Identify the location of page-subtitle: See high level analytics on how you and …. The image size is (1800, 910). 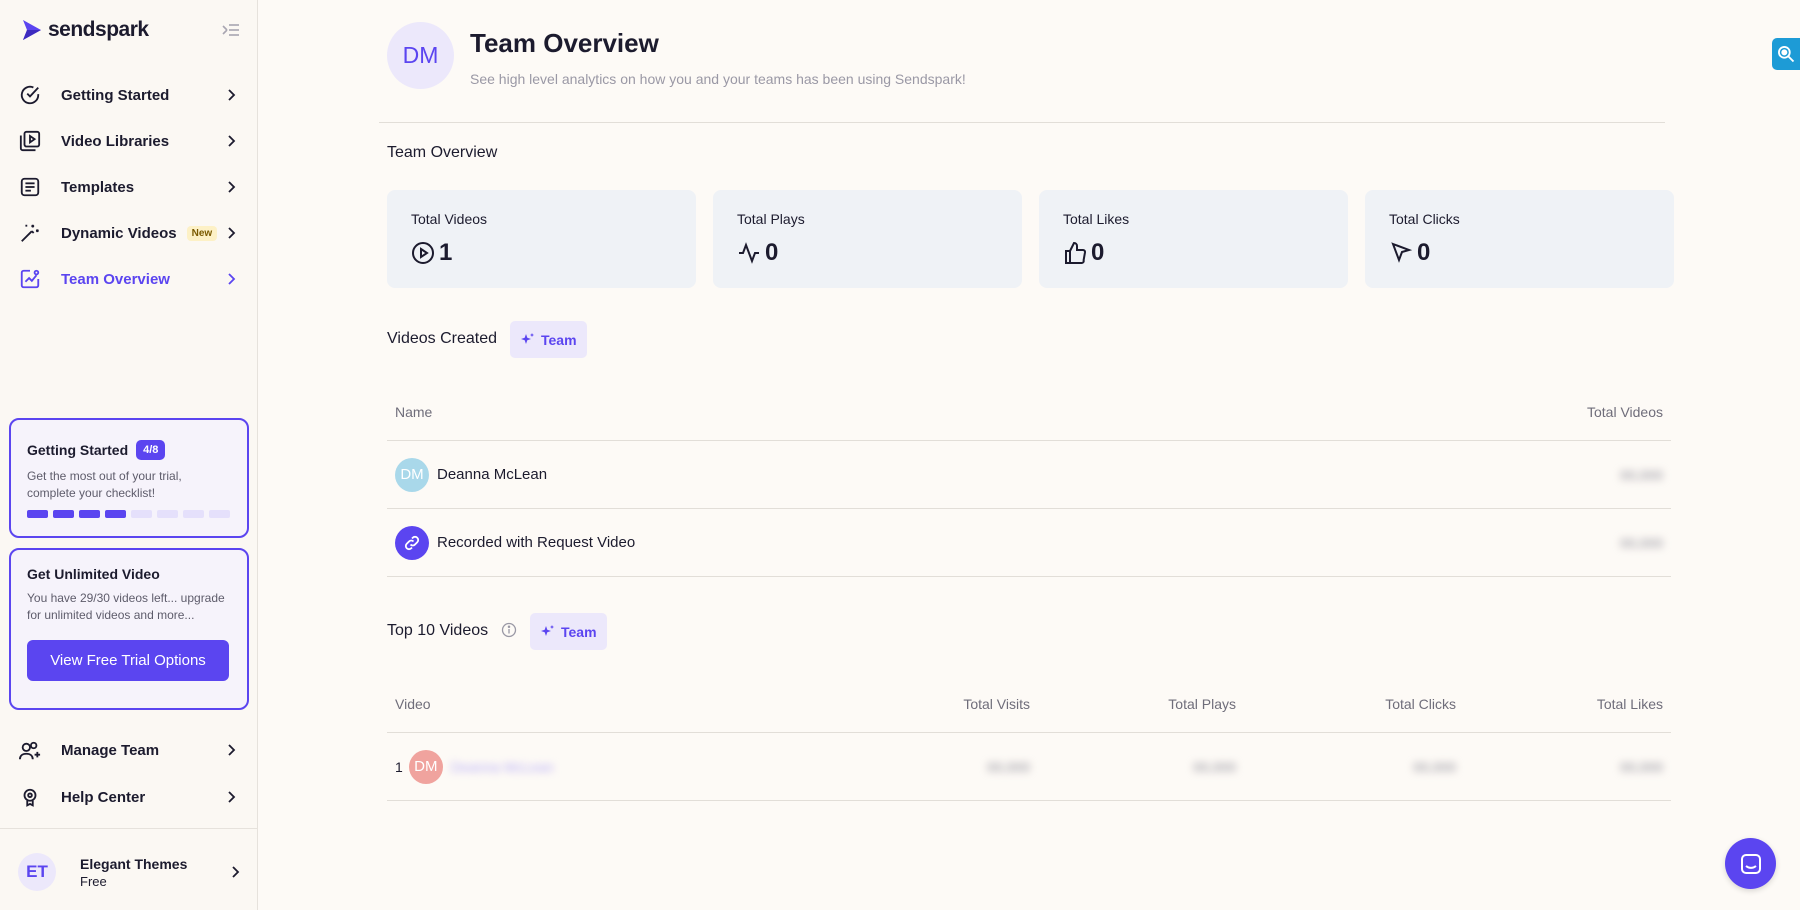
(718, 79).